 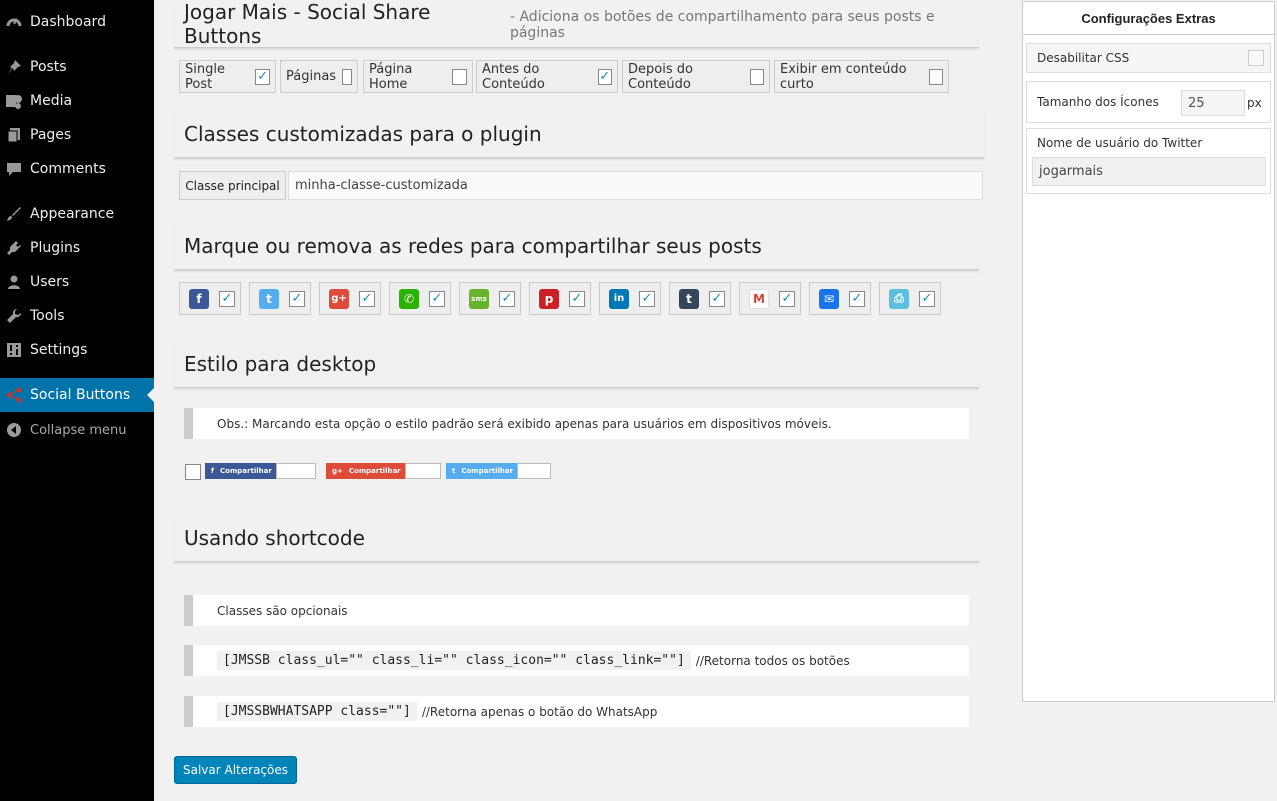 I want to click on sidebar-item-media: Media, so click(x=77, y=101).